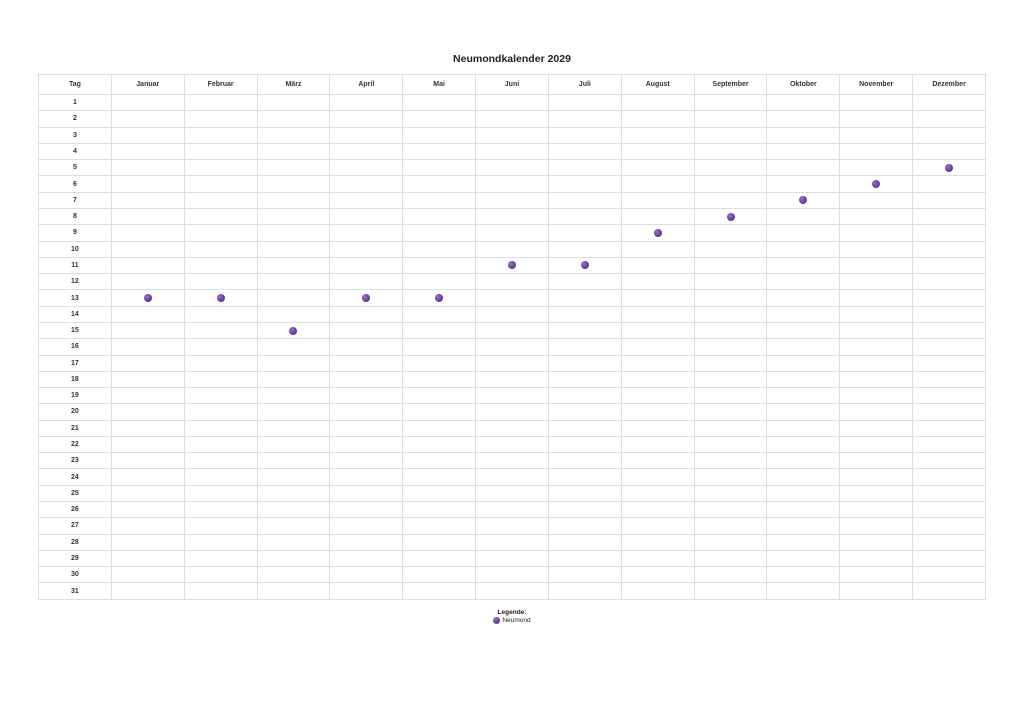  I want to click on table-row: 14, so click(512, 314).